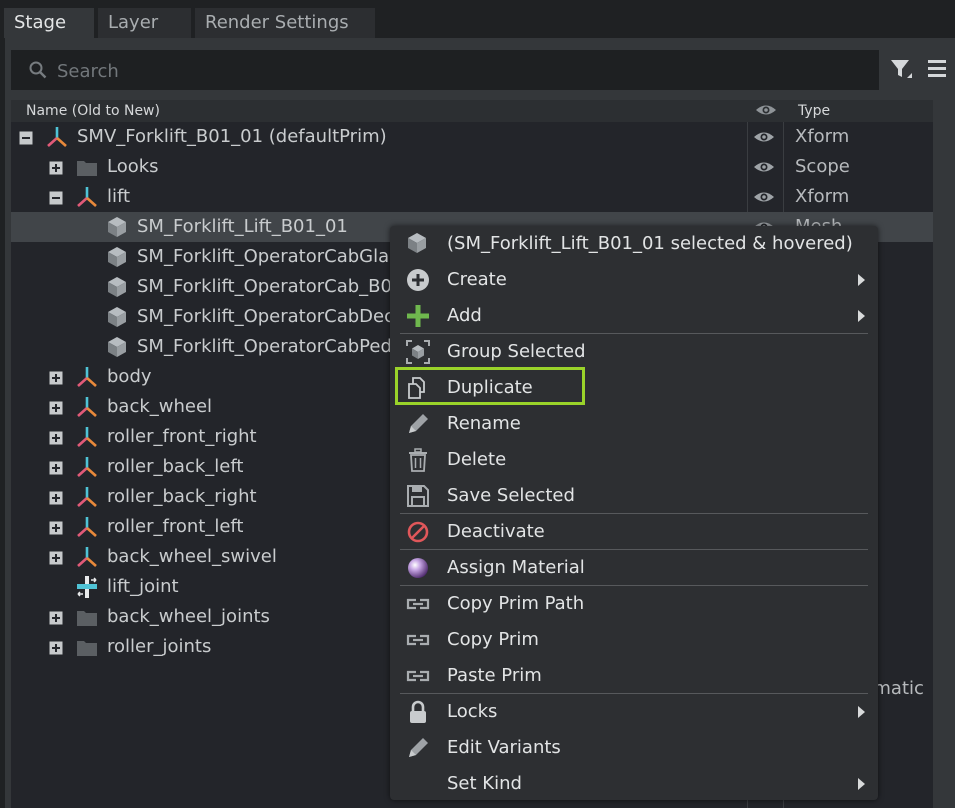  Describe the element at coordinates (133, 166) in the screenshot. I see `tree-row-label: Looks` at that location.